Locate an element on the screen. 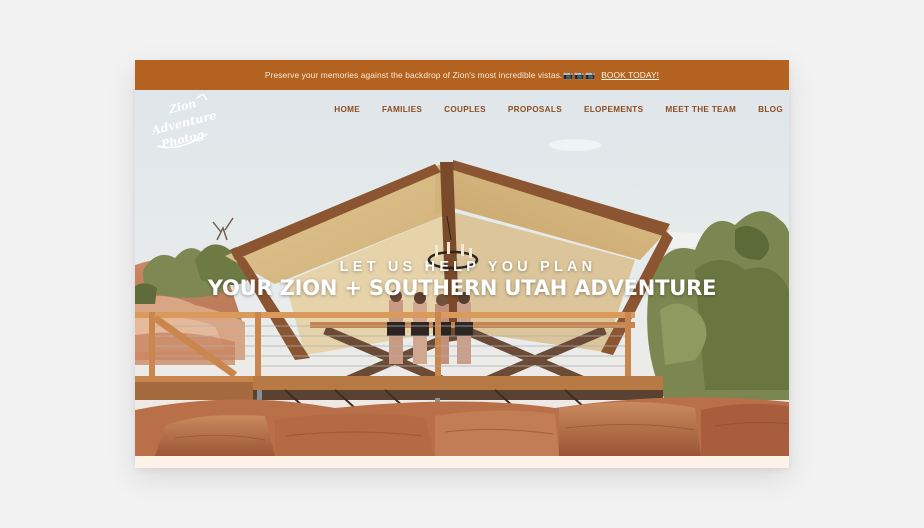 Image resolution: width=924 pixels, height=528 pixels. nav-home: HOME is located at coordinates (347, 109).